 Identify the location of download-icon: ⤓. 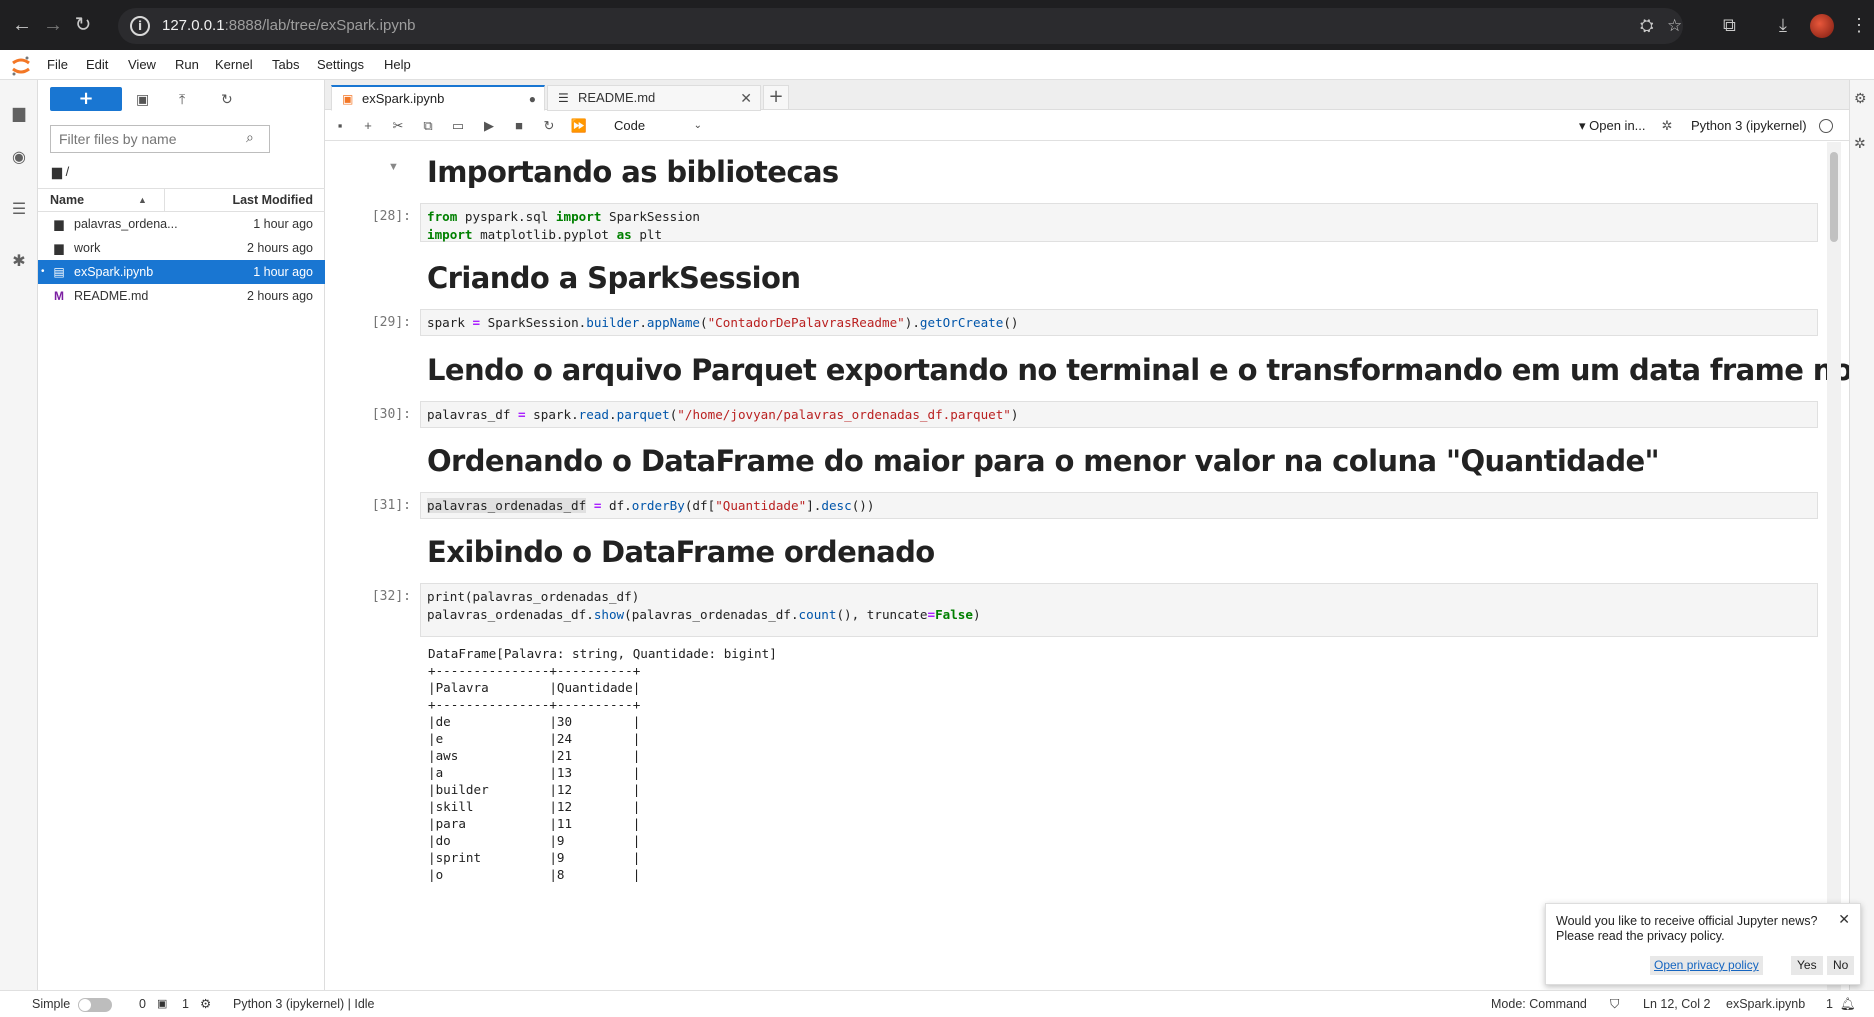
(1783, 25).